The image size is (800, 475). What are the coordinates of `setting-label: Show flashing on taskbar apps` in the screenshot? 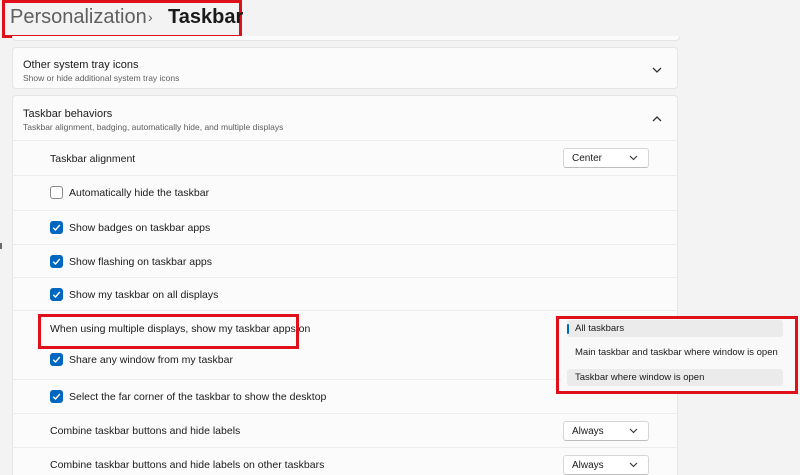 It's located at (141, 262).